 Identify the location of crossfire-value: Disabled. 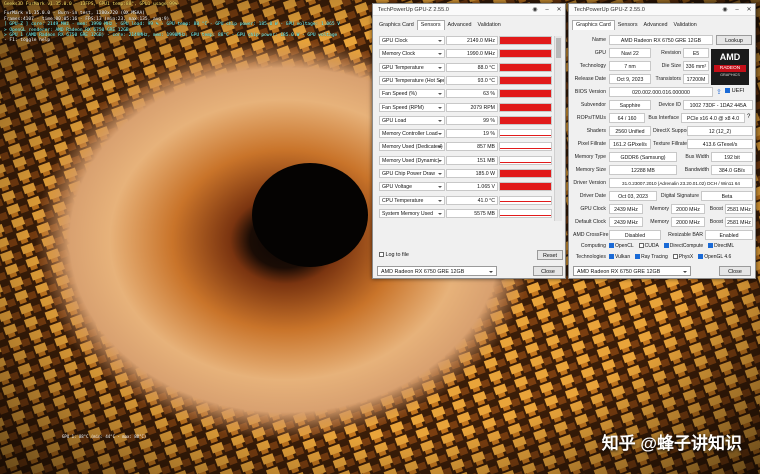
(635, 235).